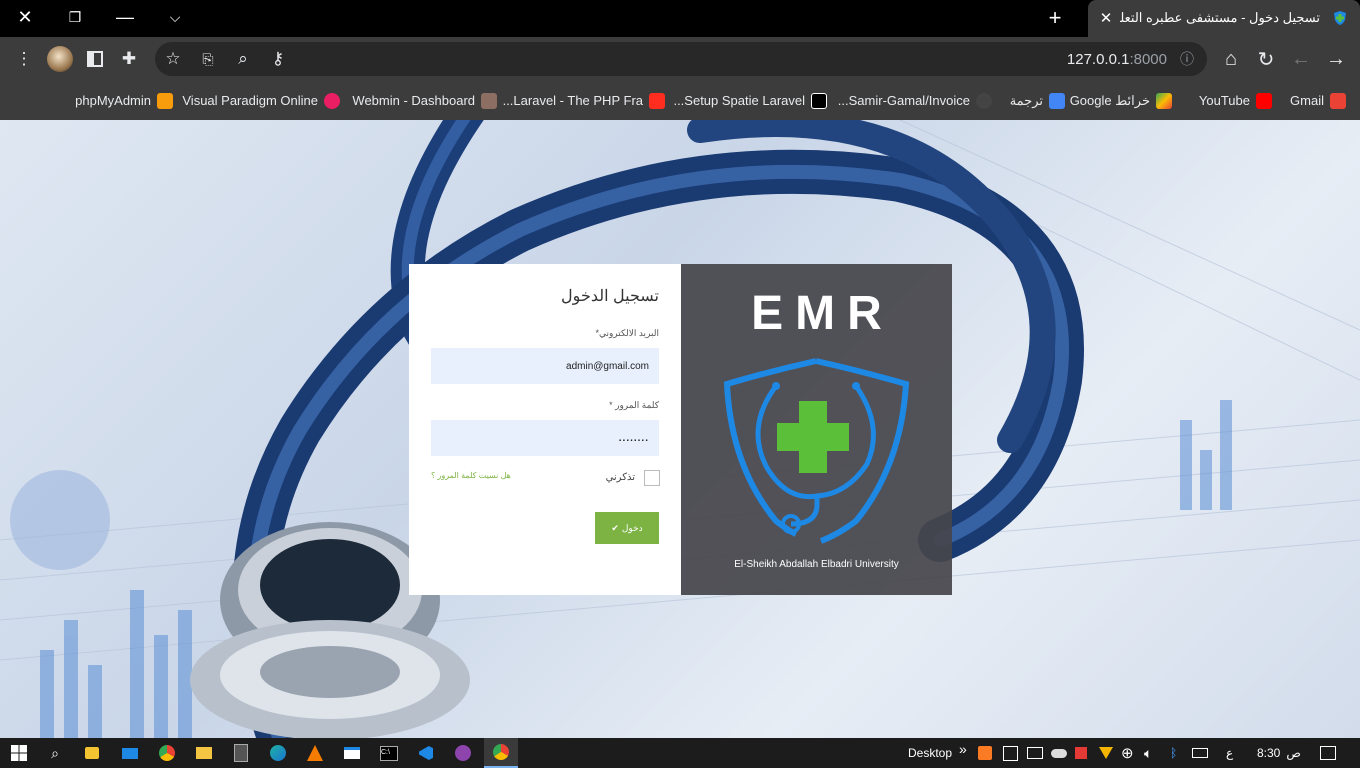 The image size is (1360, 768). What do you see at coordinates (173, 59) in the screenshot?
I see `bookmark-star-icon: ☆` at bounding box center [173, 59].